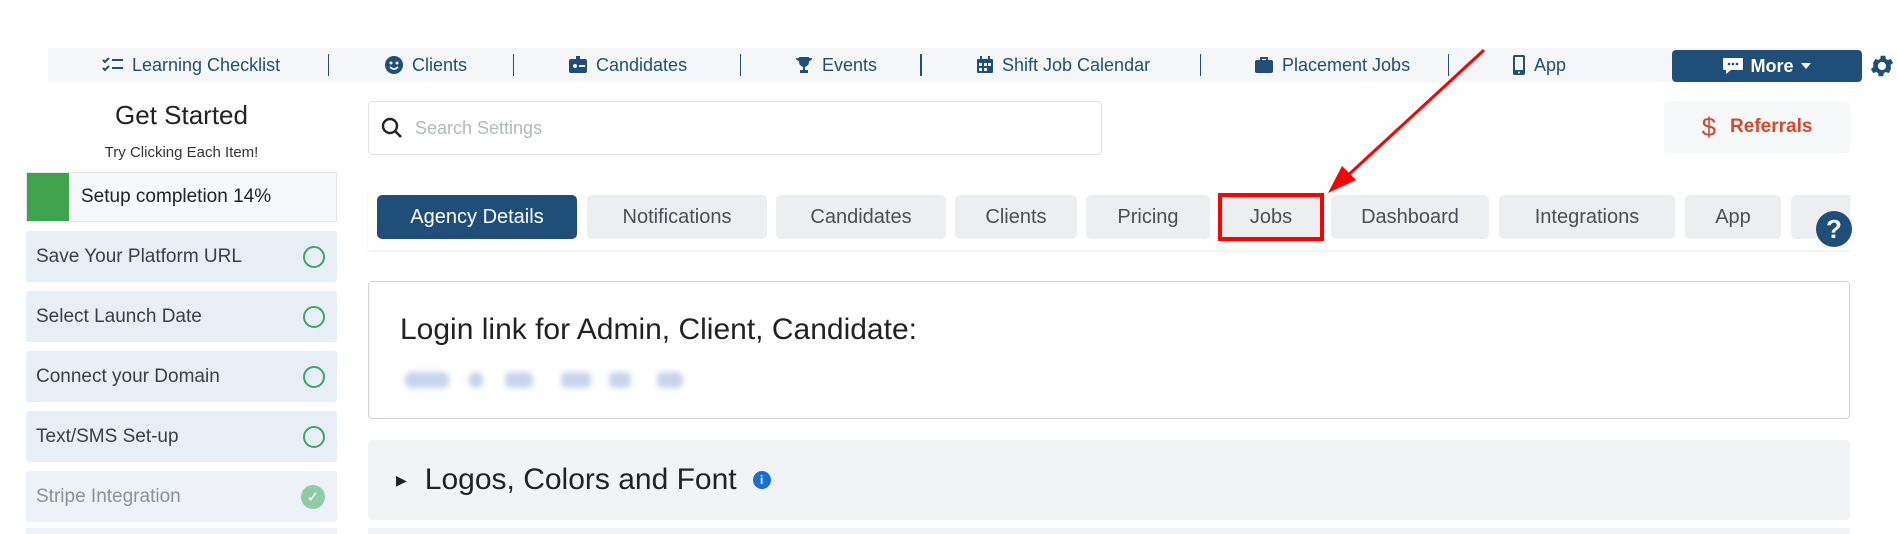 The height and width of the screenshot is (534, 1898). What do you see at coordinates (658, 329) in the screenshot?
I see `login-link-title: Login link for Admin, Client, Candidate:` at bounding box center [658, 329].